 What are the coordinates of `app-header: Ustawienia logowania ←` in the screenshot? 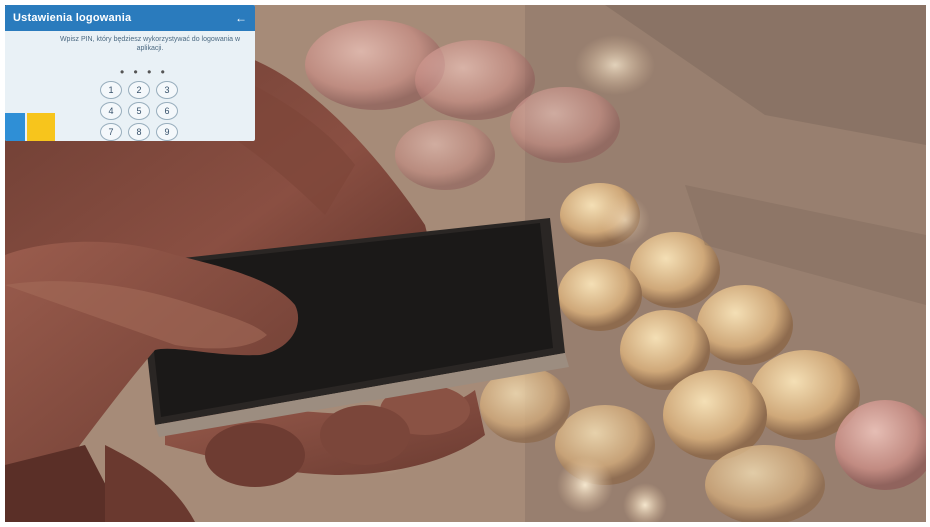 It's located at (130, 18).